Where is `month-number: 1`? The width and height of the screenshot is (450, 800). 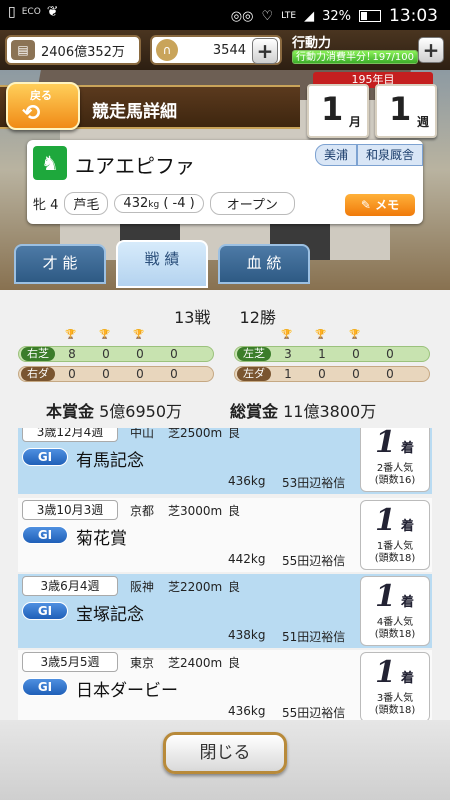
month-number: 1 is located at coordinates (332, 109).